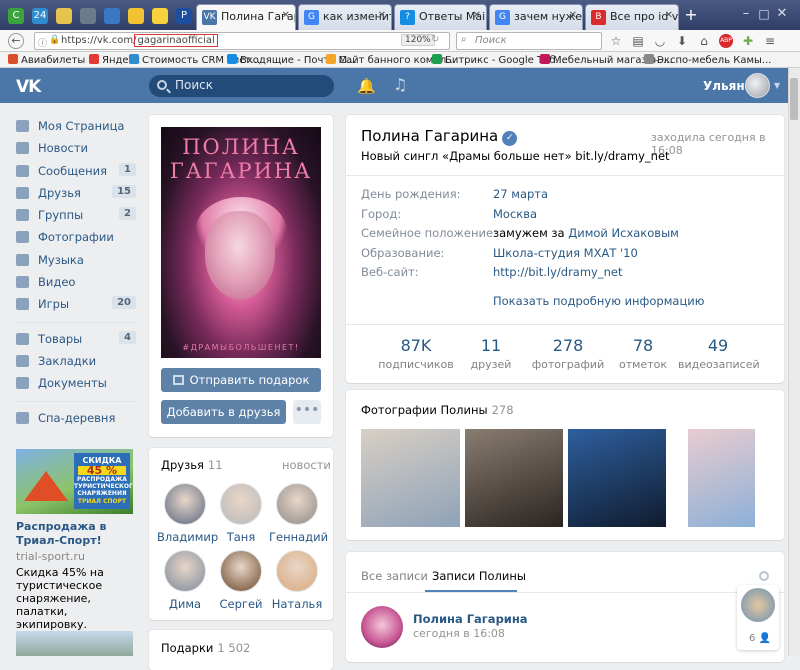  I want to click on info-value-link: Москва, so click(515, 214).